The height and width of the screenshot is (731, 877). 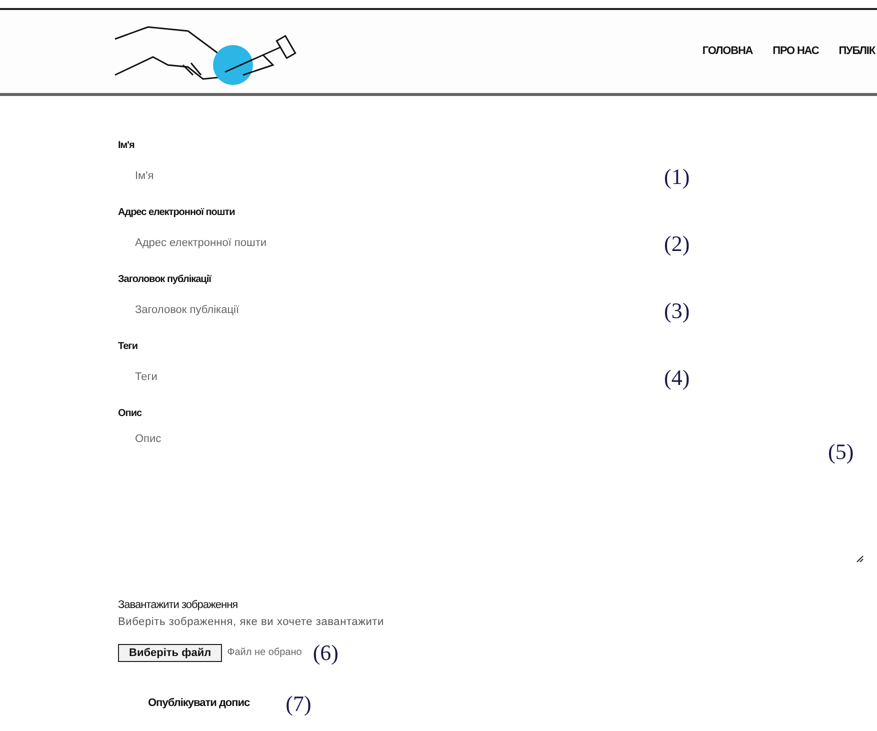 I want to click on file-status: Файл не обрано, so click(x=264, y=653).